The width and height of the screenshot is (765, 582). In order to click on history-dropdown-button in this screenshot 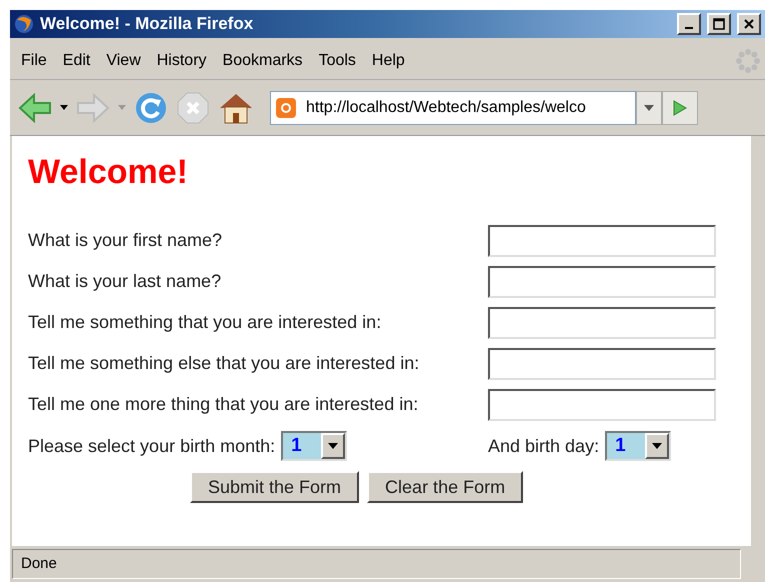, I will do `click(649, 107)`.